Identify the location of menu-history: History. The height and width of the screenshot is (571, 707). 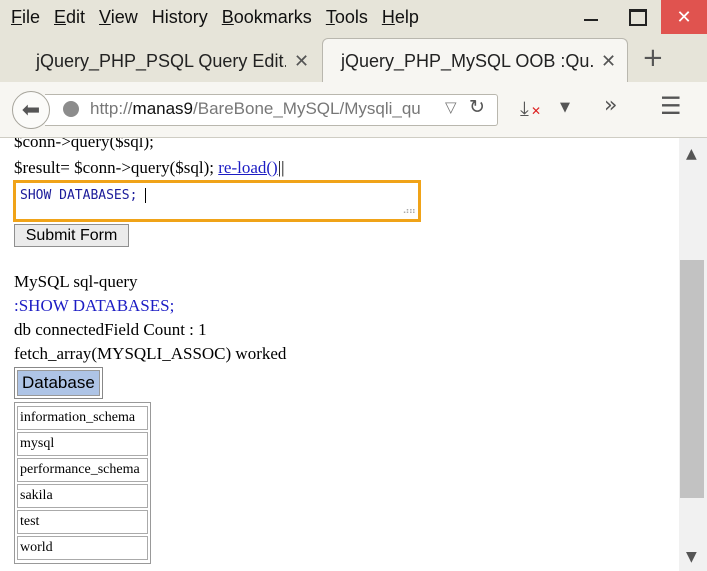
(180, 17).